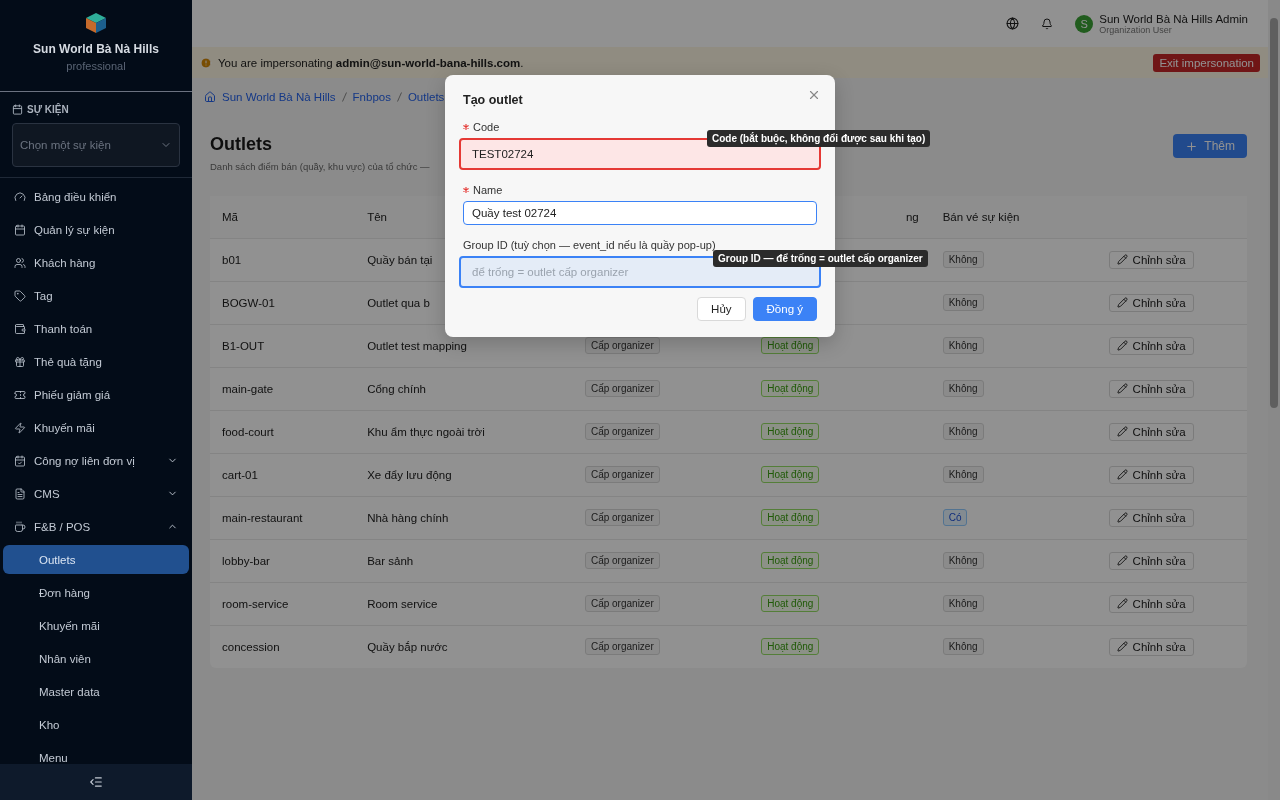 This screenshot has height=800, width=1280. Describe the element at coordinates (1192, 146) in the screenshot. I see `plus-icon` at that location.